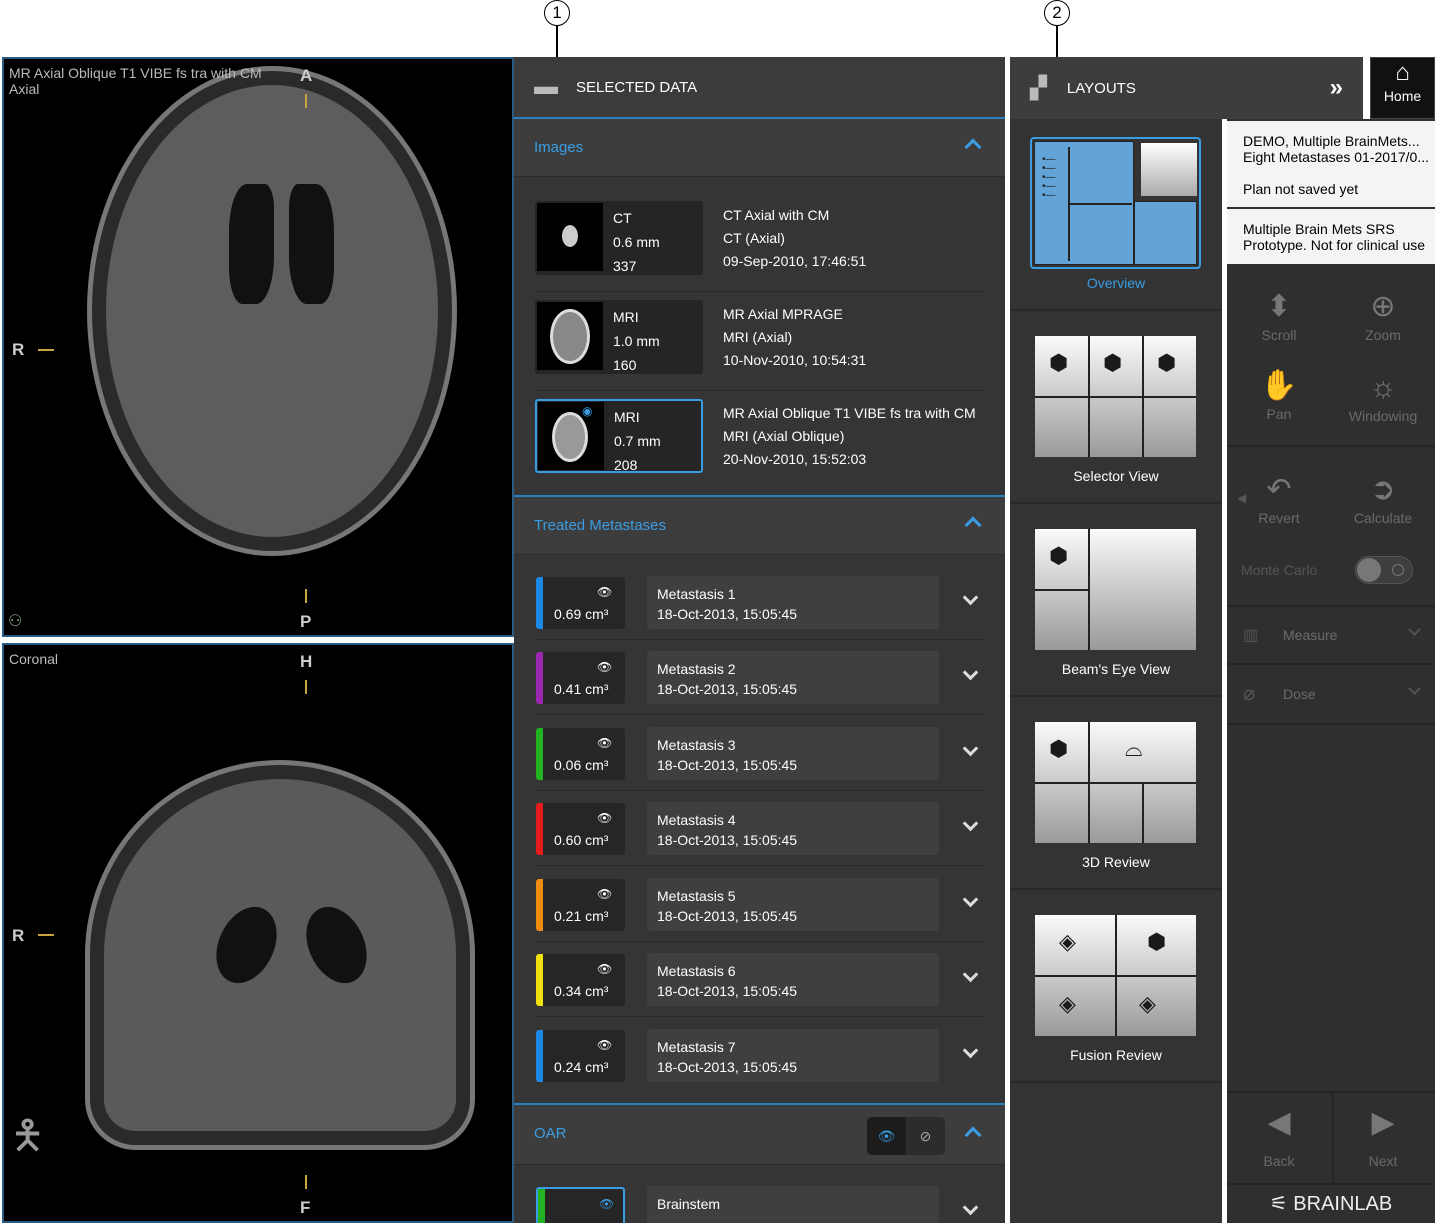  Describe the element at coordinates (1331, 693) in the screenshot. I see `dose-section: ⌀ Dose` at that location.